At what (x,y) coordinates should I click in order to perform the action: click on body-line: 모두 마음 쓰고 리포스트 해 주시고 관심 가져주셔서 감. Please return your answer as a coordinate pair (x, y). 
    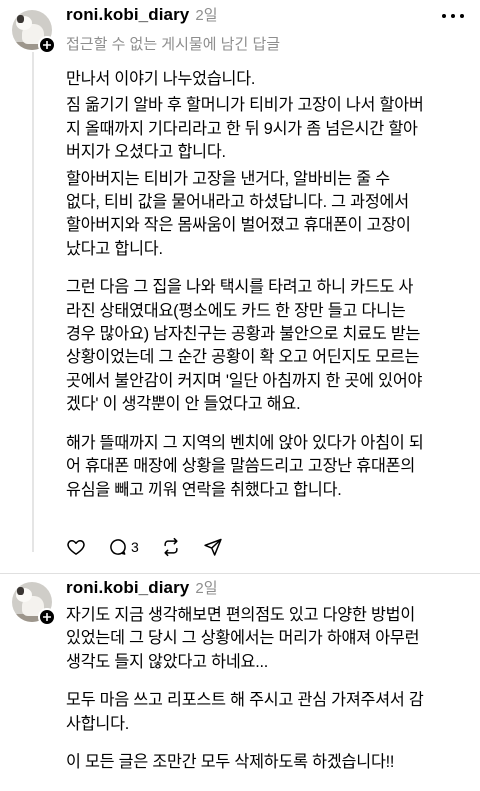
    Looking at the image, I should click on (245, 700).